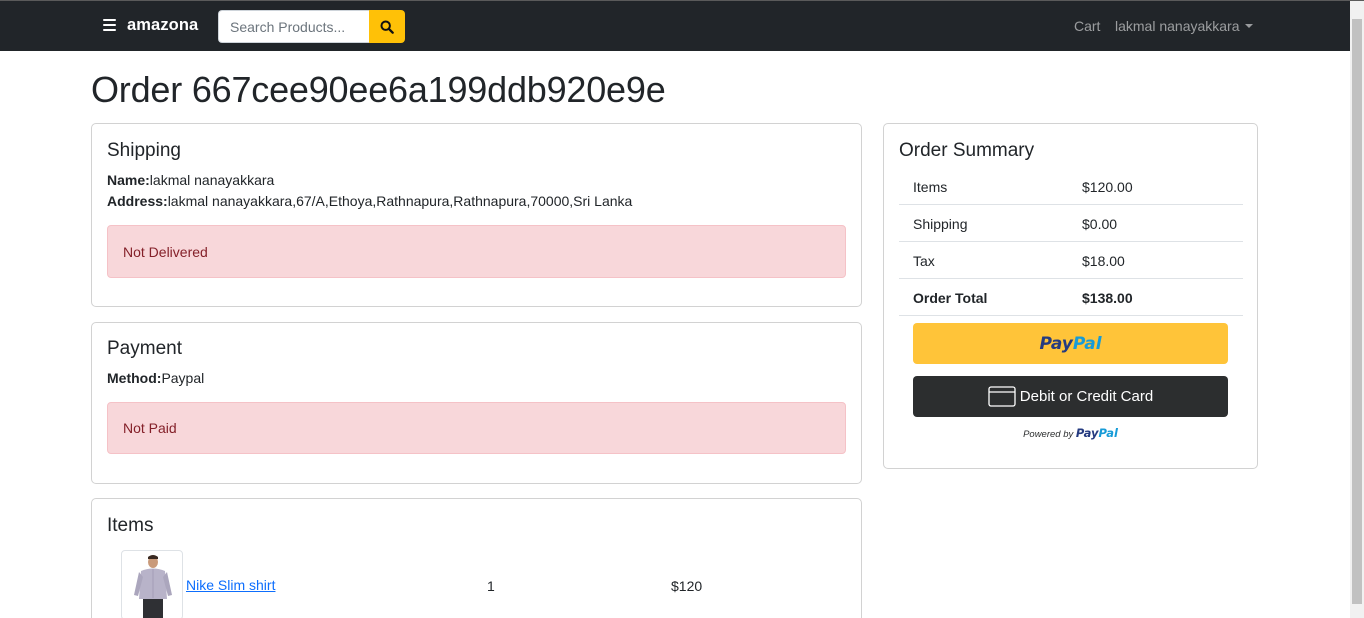  What do you see at coordinates (134, 378) in the screenshot?
I see `method-label: Method:` at bounding box center [134, 378].